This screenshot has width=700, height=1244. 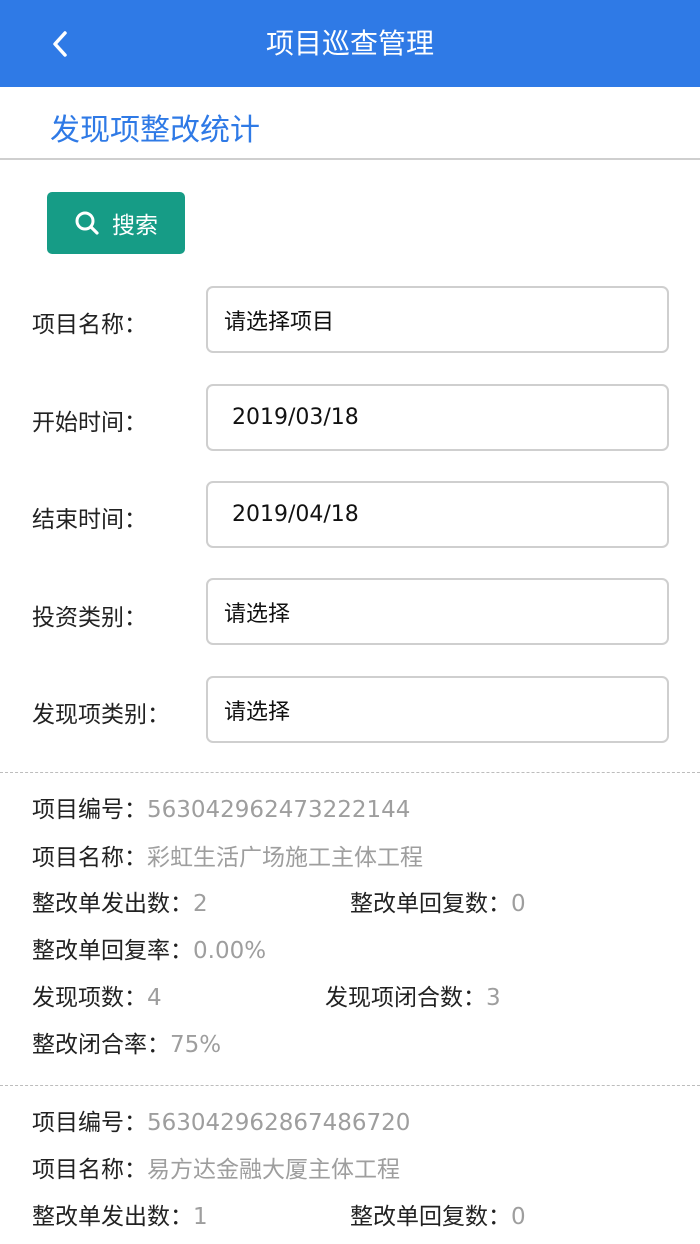 What do you see at coordinates (155, 130) in the screenshot?
I see `section-title: 发现项整改统计` at bounding box center [155, 130].